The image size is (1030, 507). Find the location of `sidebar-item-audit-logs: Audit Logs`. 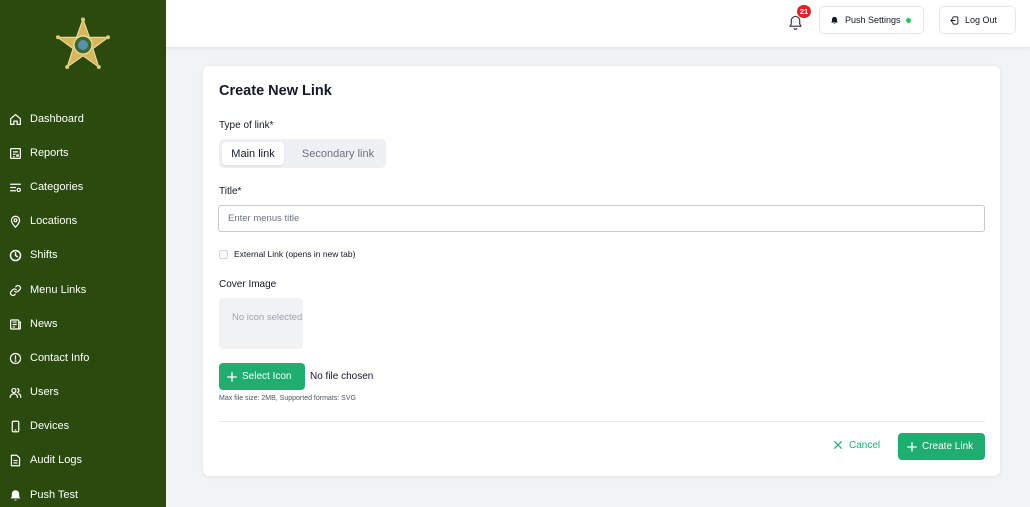

sidebar-item-audit-logs: Audit Logs is located at coordinates (83, 461).